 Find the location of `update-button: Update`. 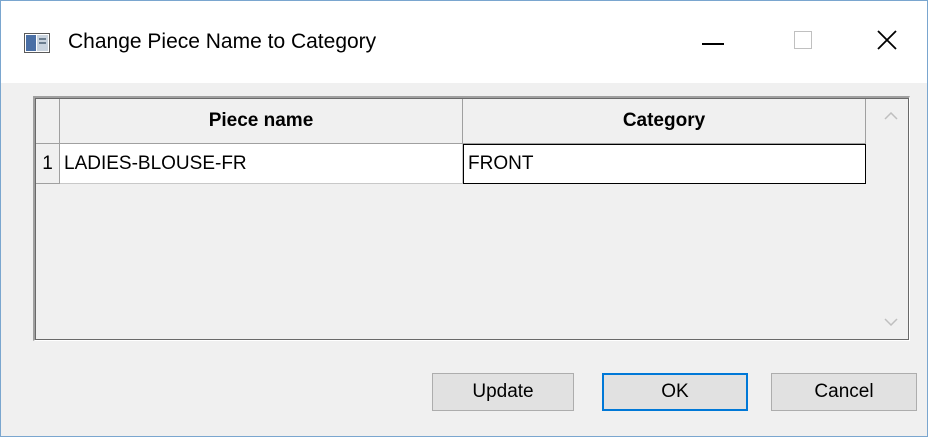

update-button: Update is located at coordinates (503, 392).